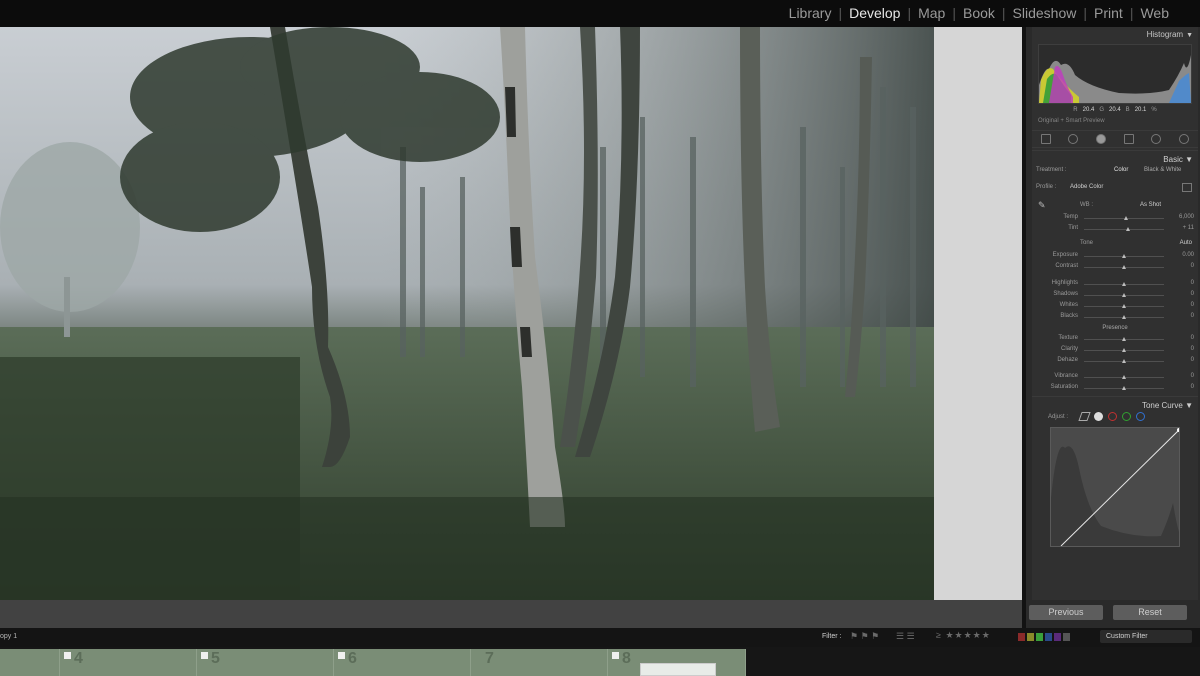 The width and height of the screenshot is (1200, 676). What do you see at coordinates (539, 662) in the screenshot?
I see `filmstrip-cell: 7` at bounding box center [539, 662].